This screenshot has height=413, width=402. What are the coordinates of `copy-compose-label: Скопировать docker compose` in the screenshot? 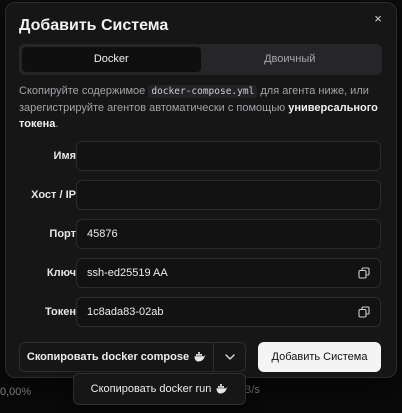 It's located at (108, 357).